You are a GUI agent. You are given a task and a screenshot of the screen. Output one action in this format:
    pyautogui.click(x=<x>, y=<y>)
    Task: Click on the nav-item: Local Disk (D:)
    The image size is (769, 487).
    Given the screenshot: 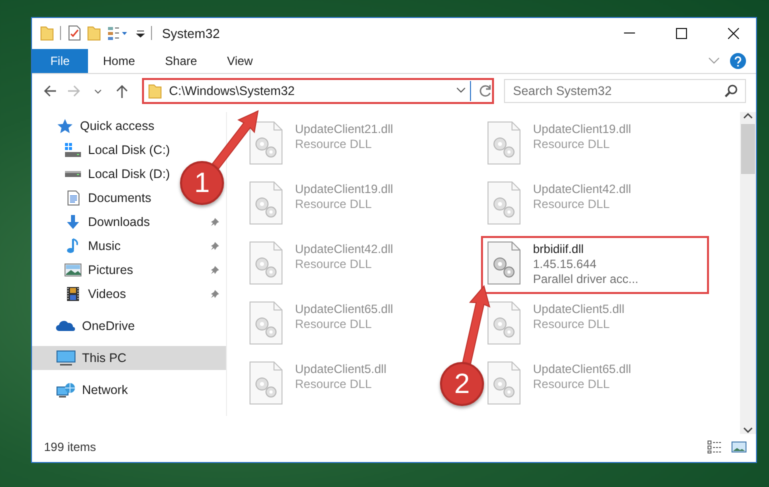 What is the action you would take?
    pyautogui.click(x=102, y=174)
    